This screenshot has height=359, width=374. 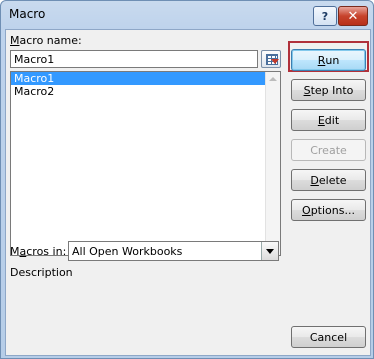 I want to click on step-into-button: Step Into, so click(x=328, y=90).